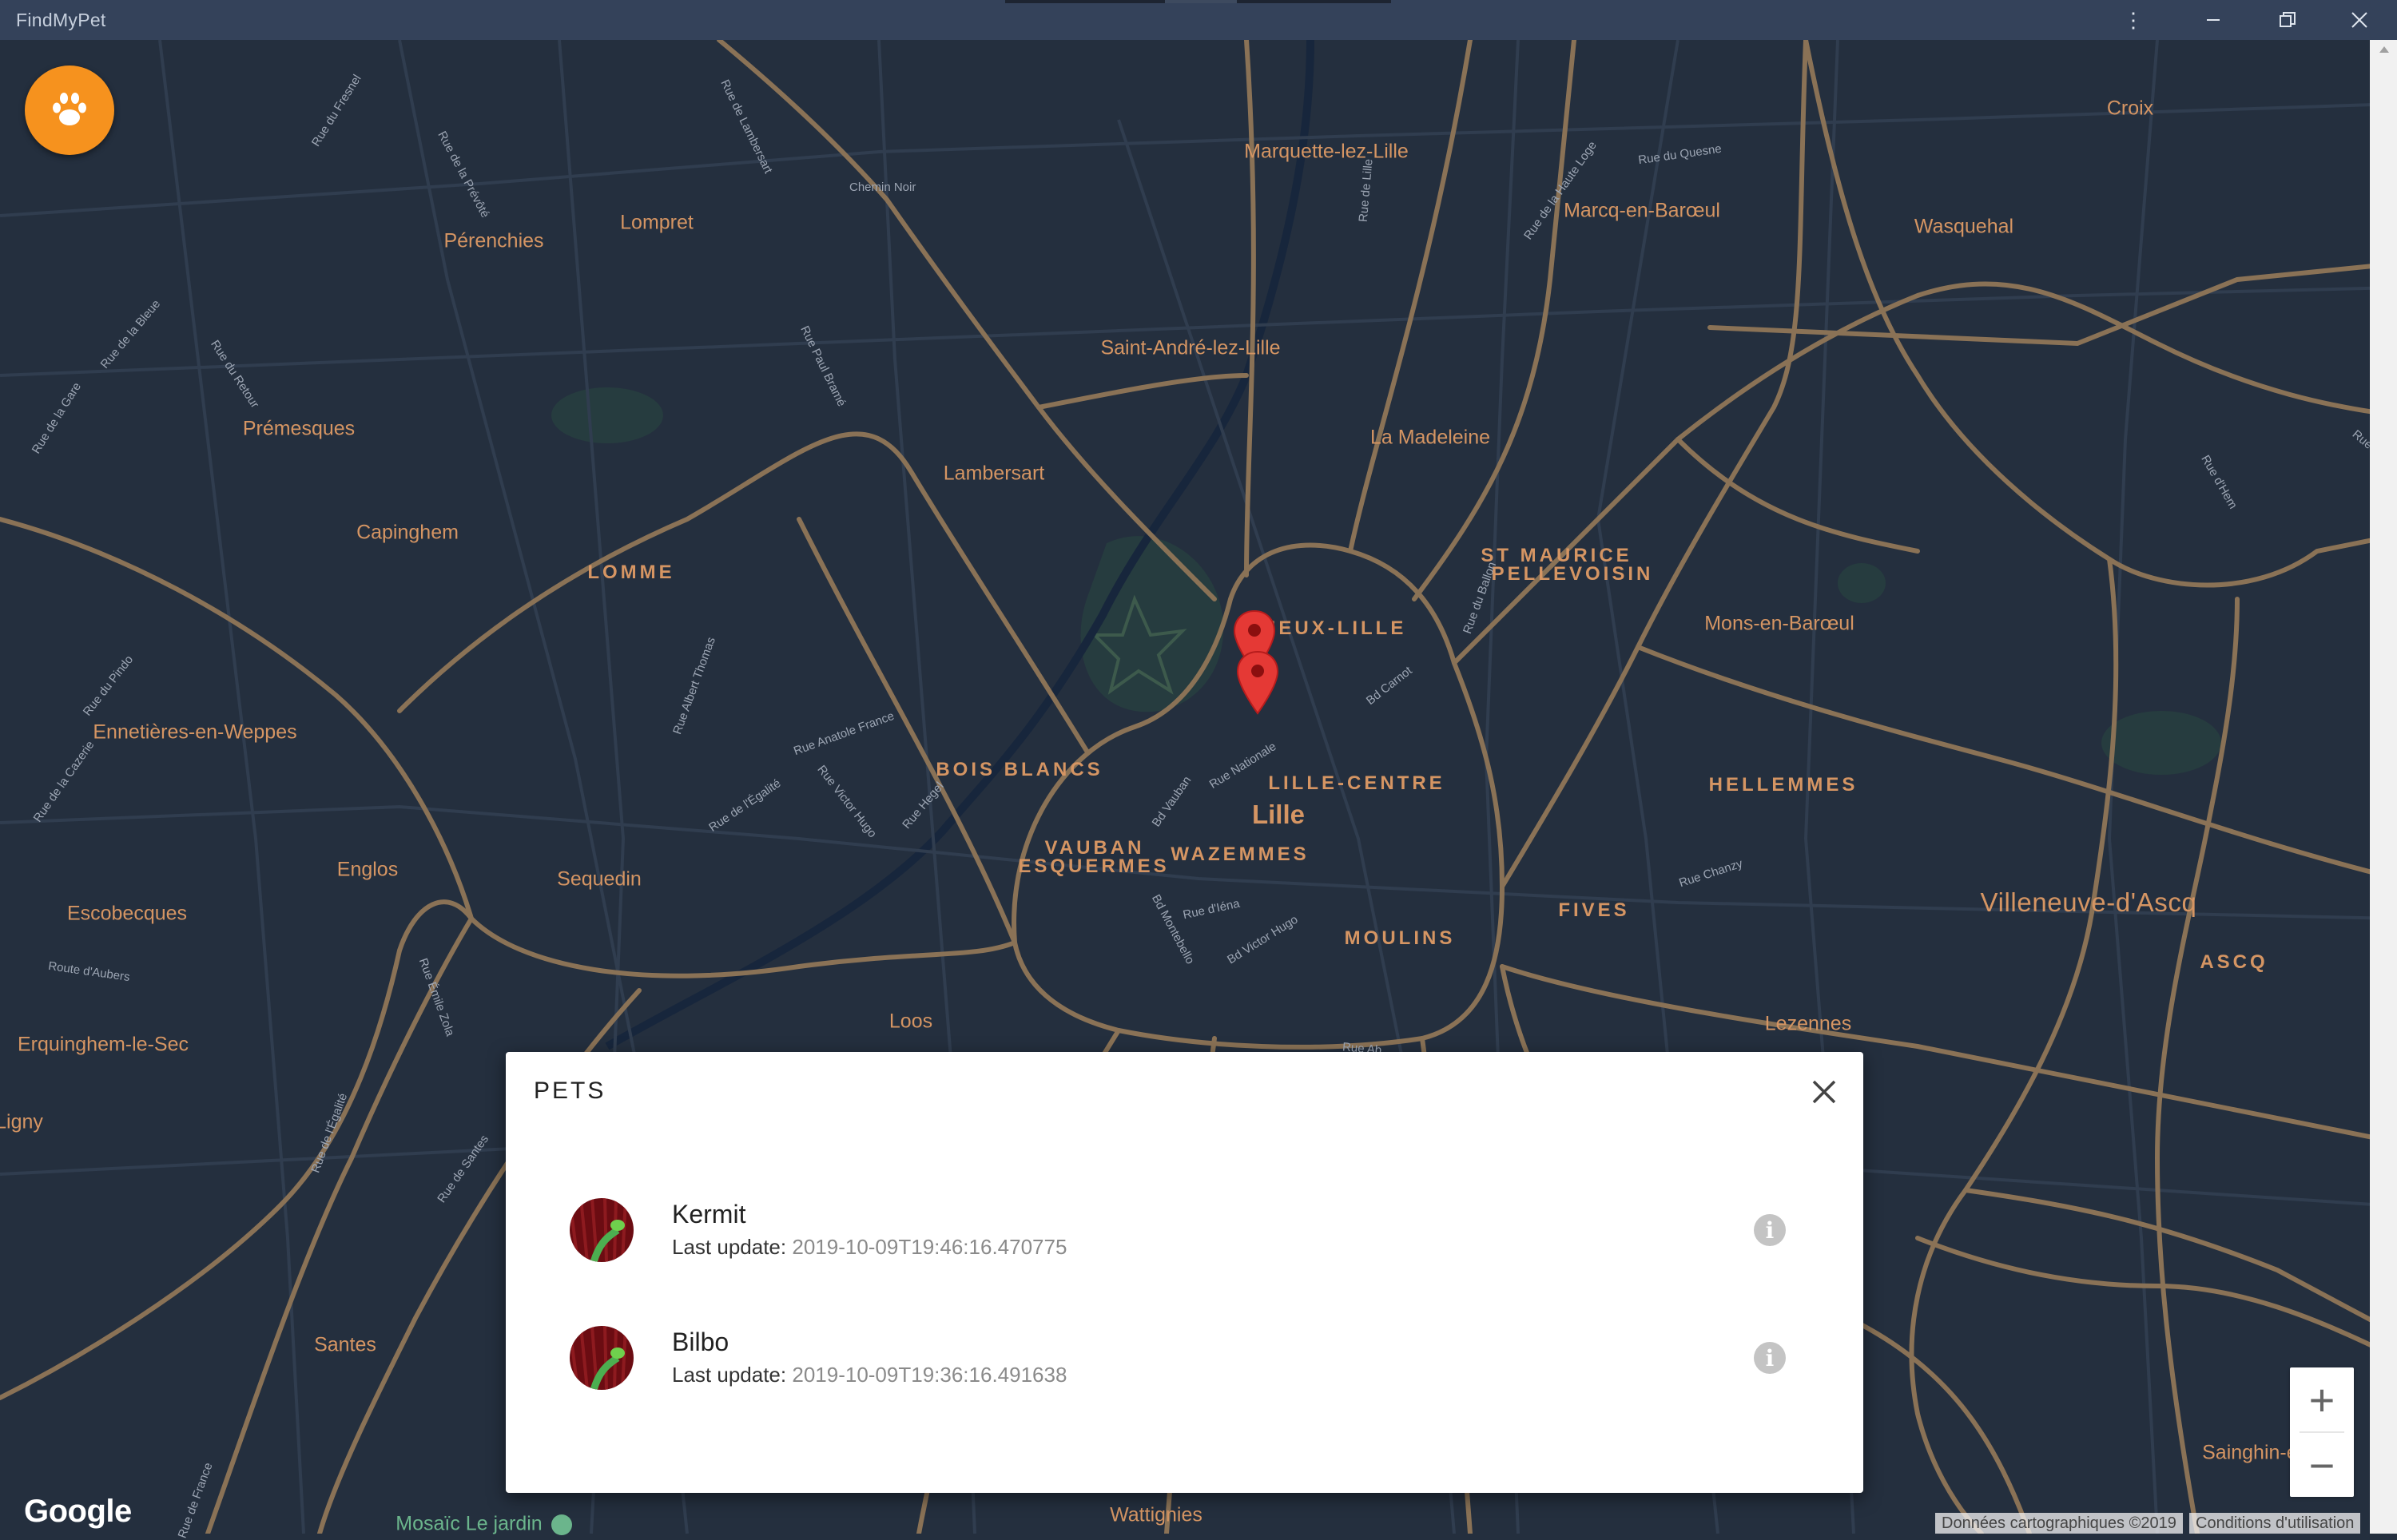 The height and width of the screenshot is (1540, 2397). What do you see at coordinates (1400, 938) in the screenshot?
I see `district-label: MOULINS` at bounding box center [1400, 938].